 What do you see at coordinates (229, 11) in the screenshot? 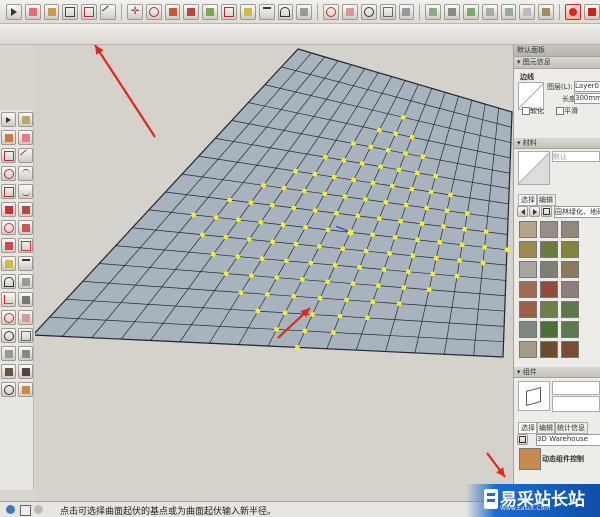
I see `offset-icon` at bounding box center [229, 11].